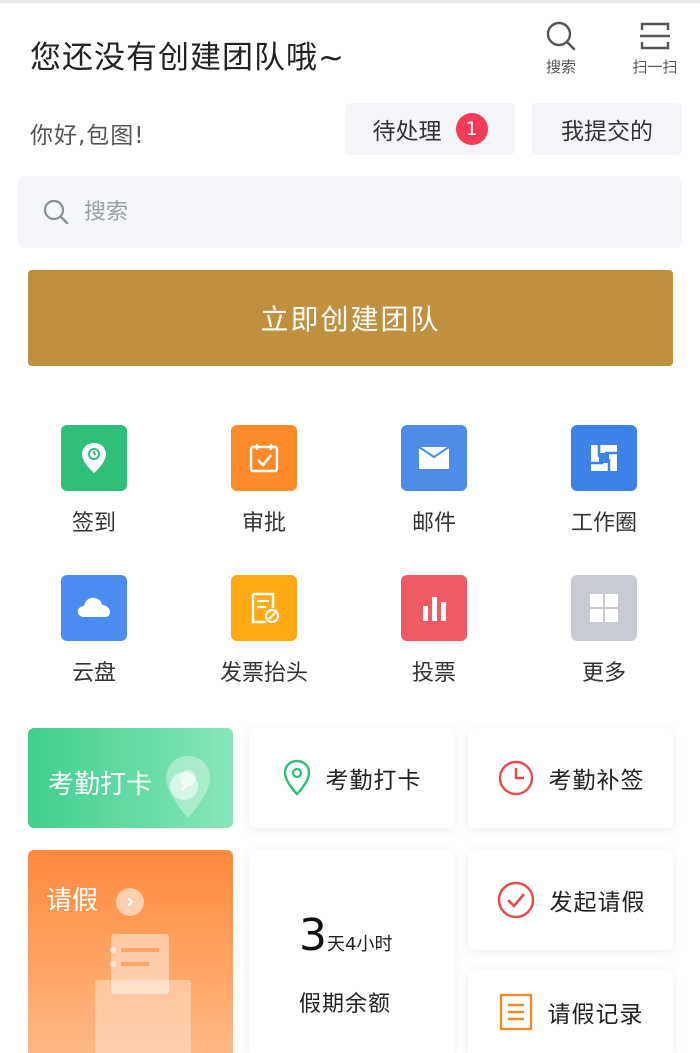 This screenshot has width=700, height=1053. What do you see at coordinates (434, 608) in the screenshot?
I see `bar-chart-icon` at bounding box center [434, 608].